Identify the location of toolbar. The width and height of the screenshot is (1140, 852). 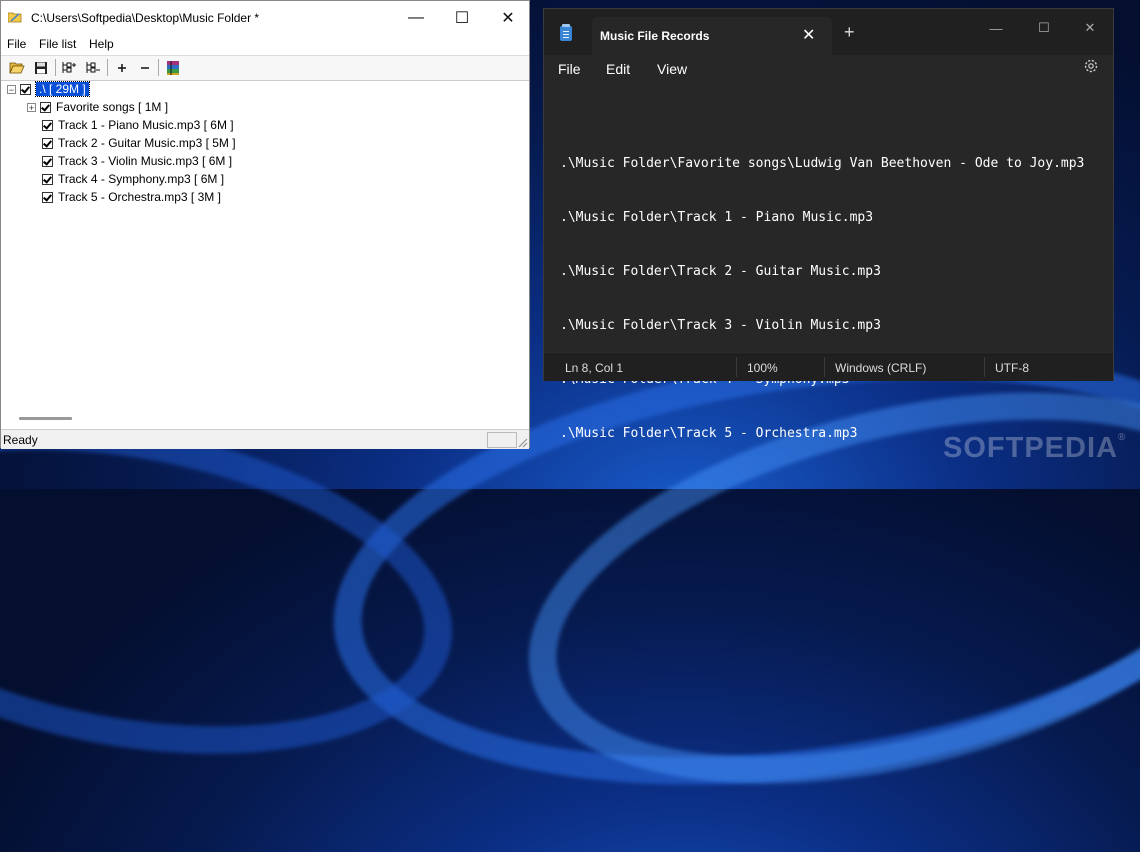
(265, 68).